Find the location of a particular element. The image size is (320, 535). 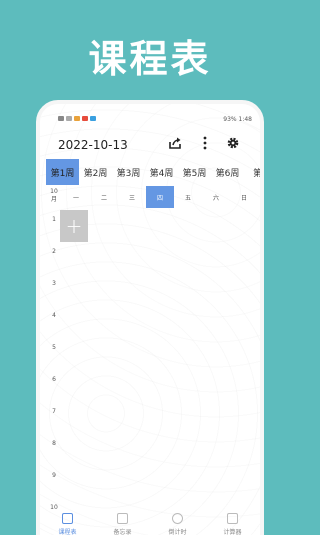

week-tab: 第3周 is located at coordinates (128, 172).